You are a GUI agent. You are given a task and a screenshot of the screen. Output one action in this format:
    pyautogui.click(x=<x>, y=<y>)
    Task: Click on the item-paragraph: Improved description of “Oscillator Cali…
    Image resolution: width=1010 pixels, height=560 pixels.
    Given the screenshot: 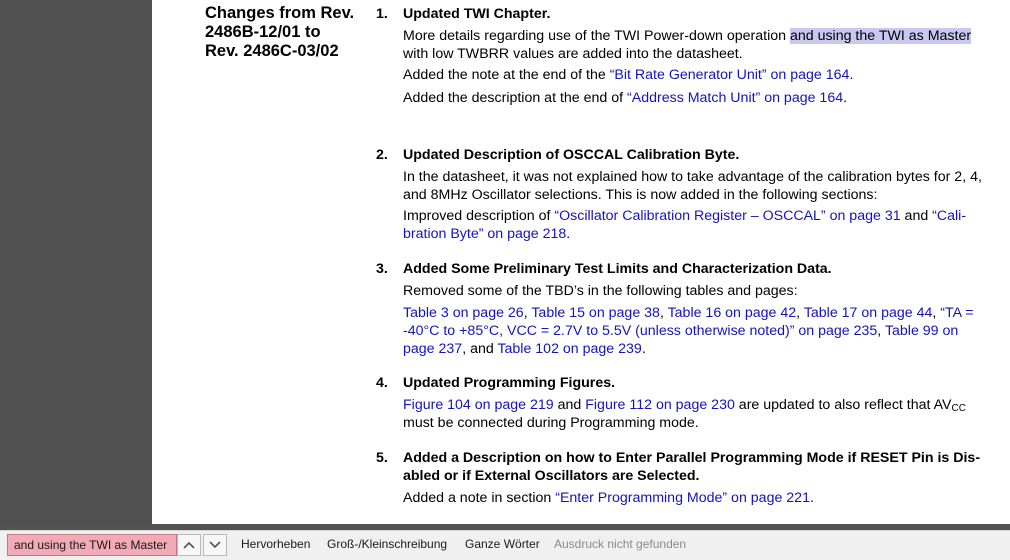 What is the action you would take?
    pyautogui.click(x=703, y=225)
    